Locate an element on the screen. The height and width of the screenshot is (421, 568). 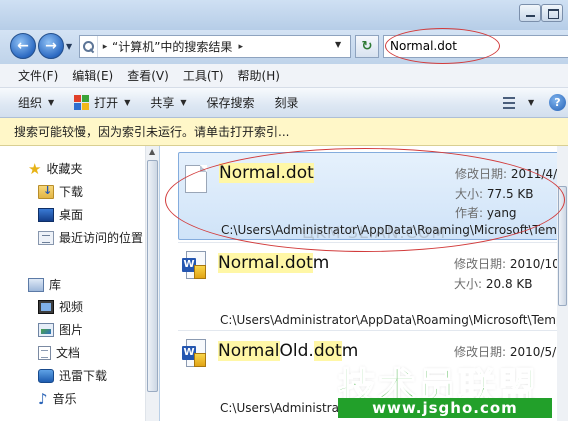
result-modified-date: 修改日期: 2010/10/ is located at coordinates (509, 264).